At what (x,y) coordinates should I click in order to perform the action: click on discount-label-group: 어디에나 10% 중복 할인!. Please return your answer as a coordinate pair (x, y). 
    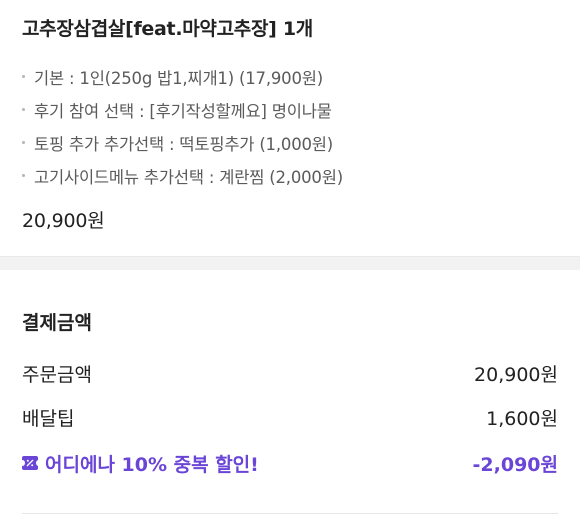
    Looking at the image, I should click on (139, 463).